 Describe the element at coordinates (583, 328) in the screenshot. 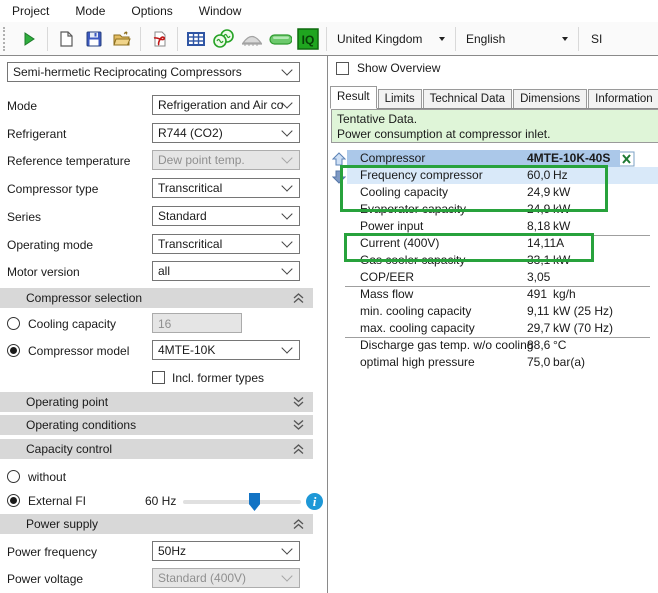

I see `result-row-unit: kW (70 Hz)` at that location.